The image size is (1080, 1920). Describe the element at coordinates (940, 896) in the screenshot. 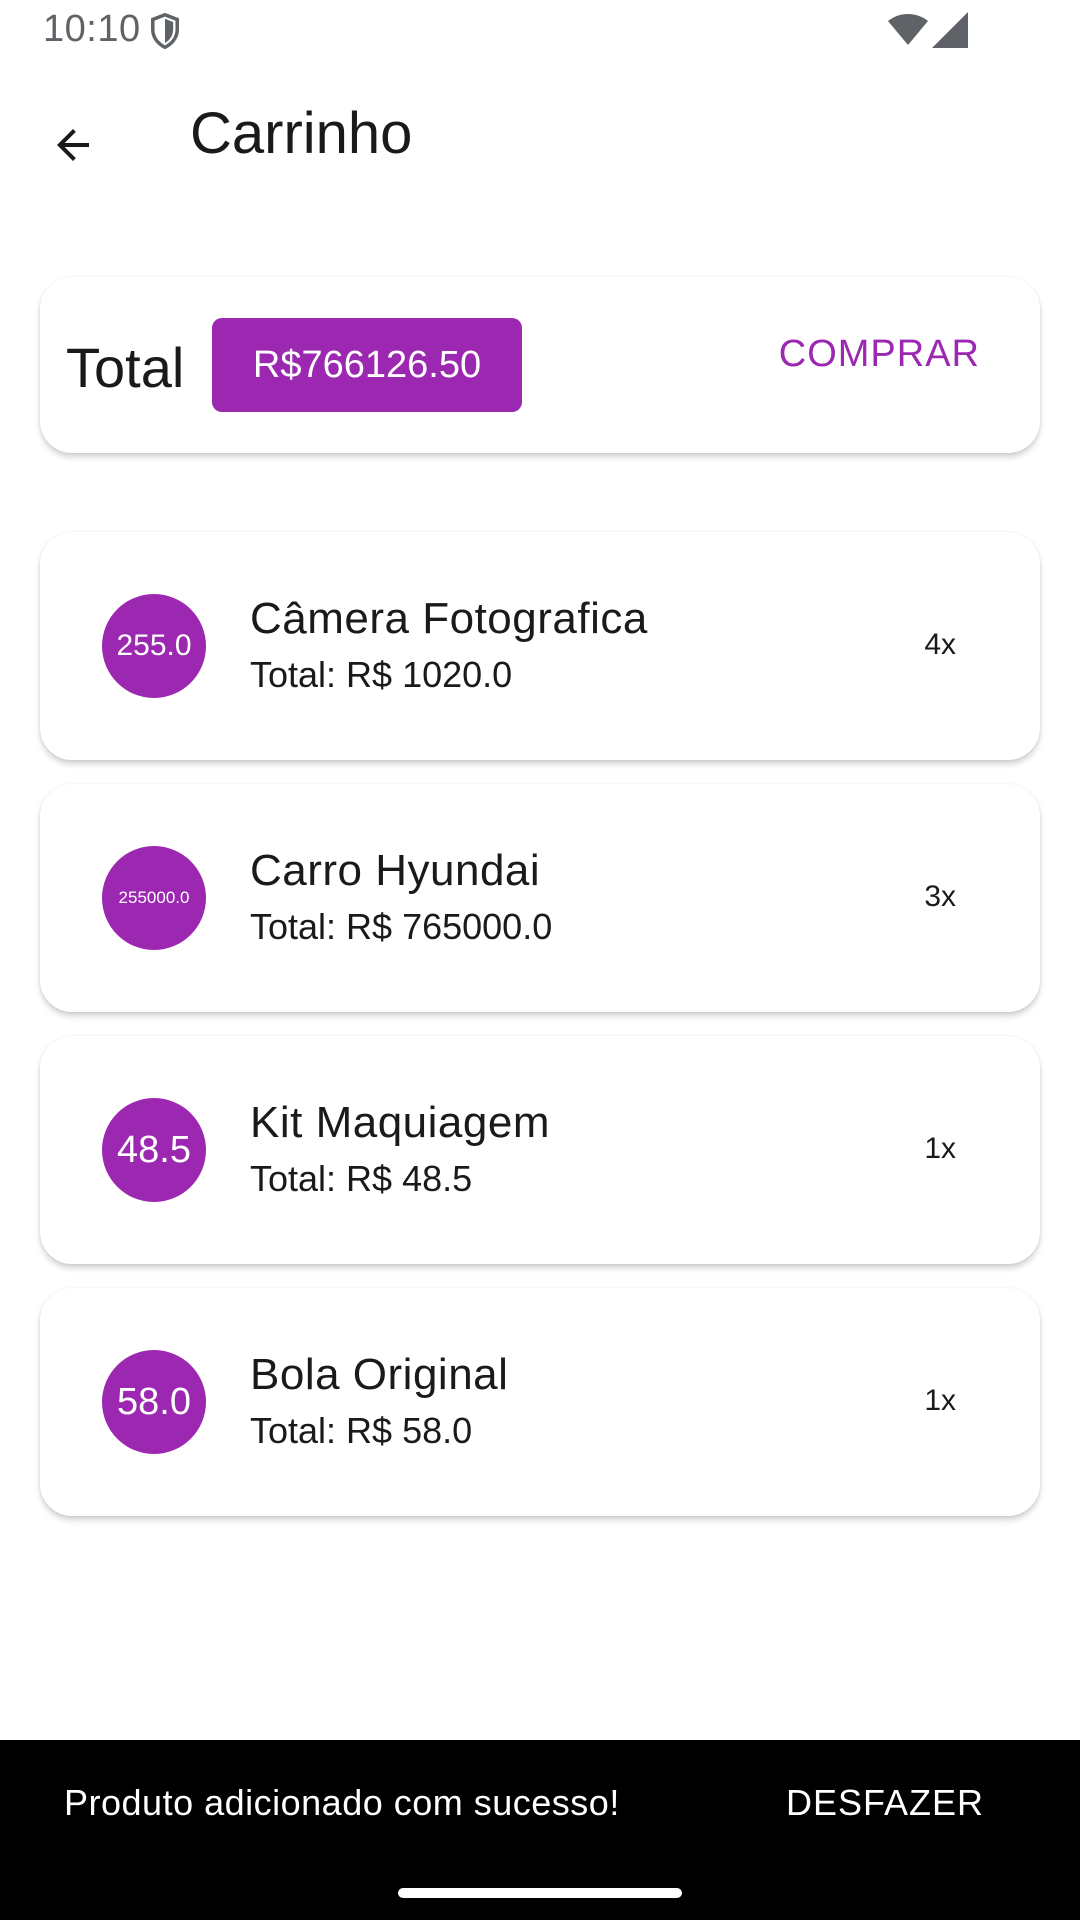

I see `item-quantity: 3x` at that location.